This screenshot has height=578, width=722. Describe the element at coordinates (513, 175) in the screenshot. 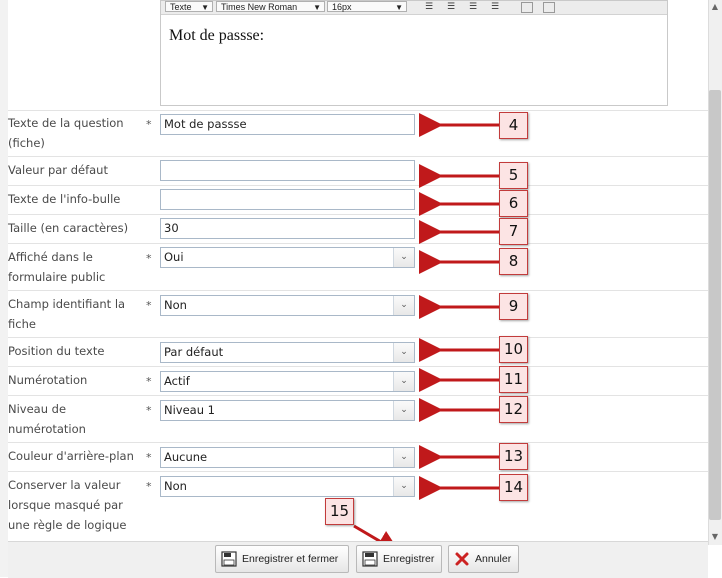

I see `callout-5: 5` at that location.